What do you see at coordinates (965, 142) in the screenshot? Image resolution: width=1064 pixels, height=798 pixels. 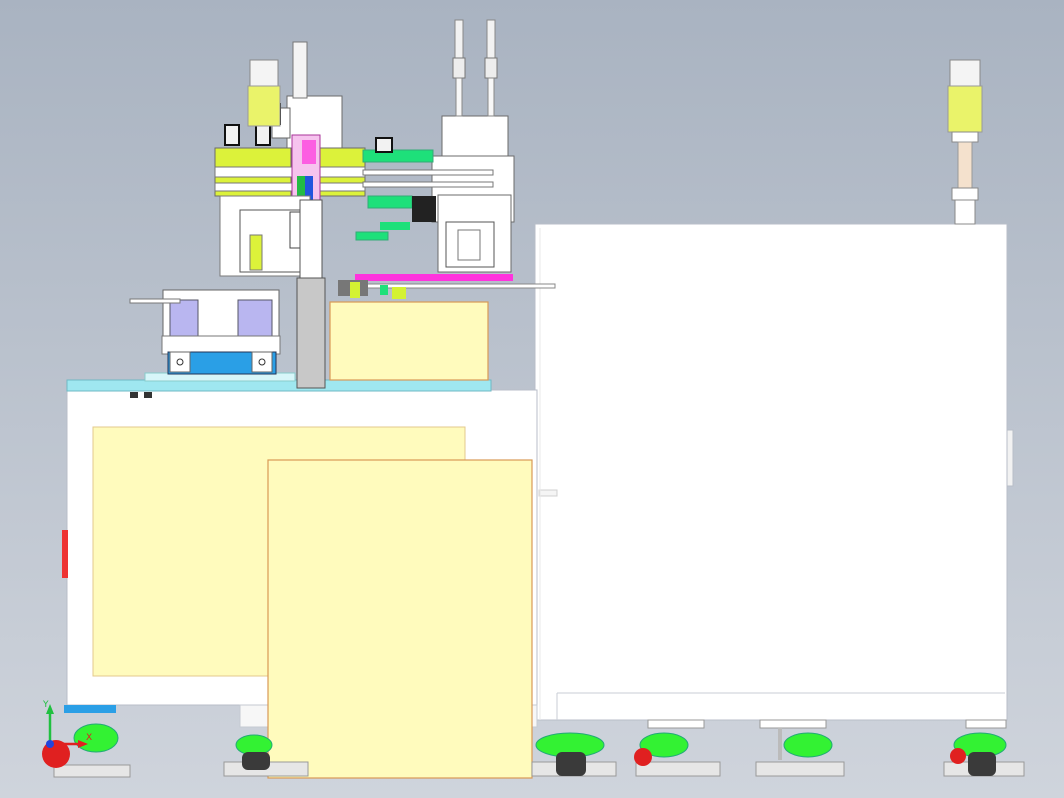 I see `signal-tower-right` at bounding box center [965, 142].